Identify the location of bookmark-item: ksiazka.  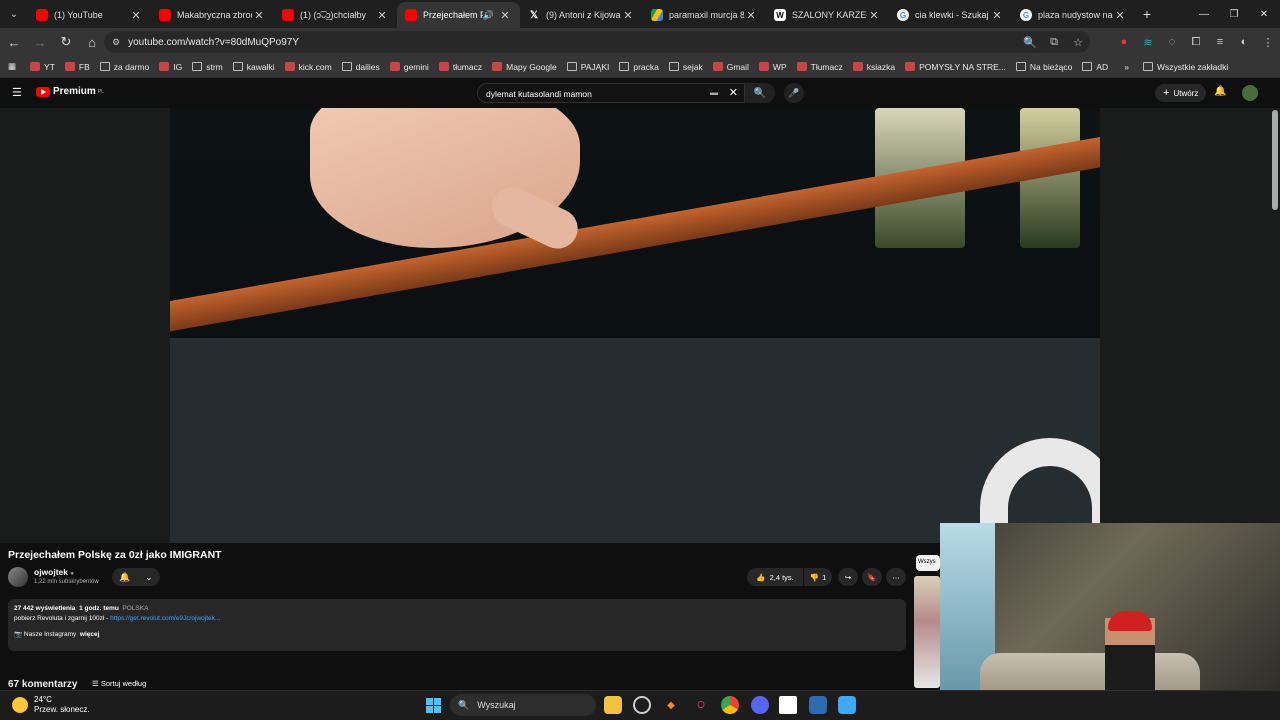
(873, 67).